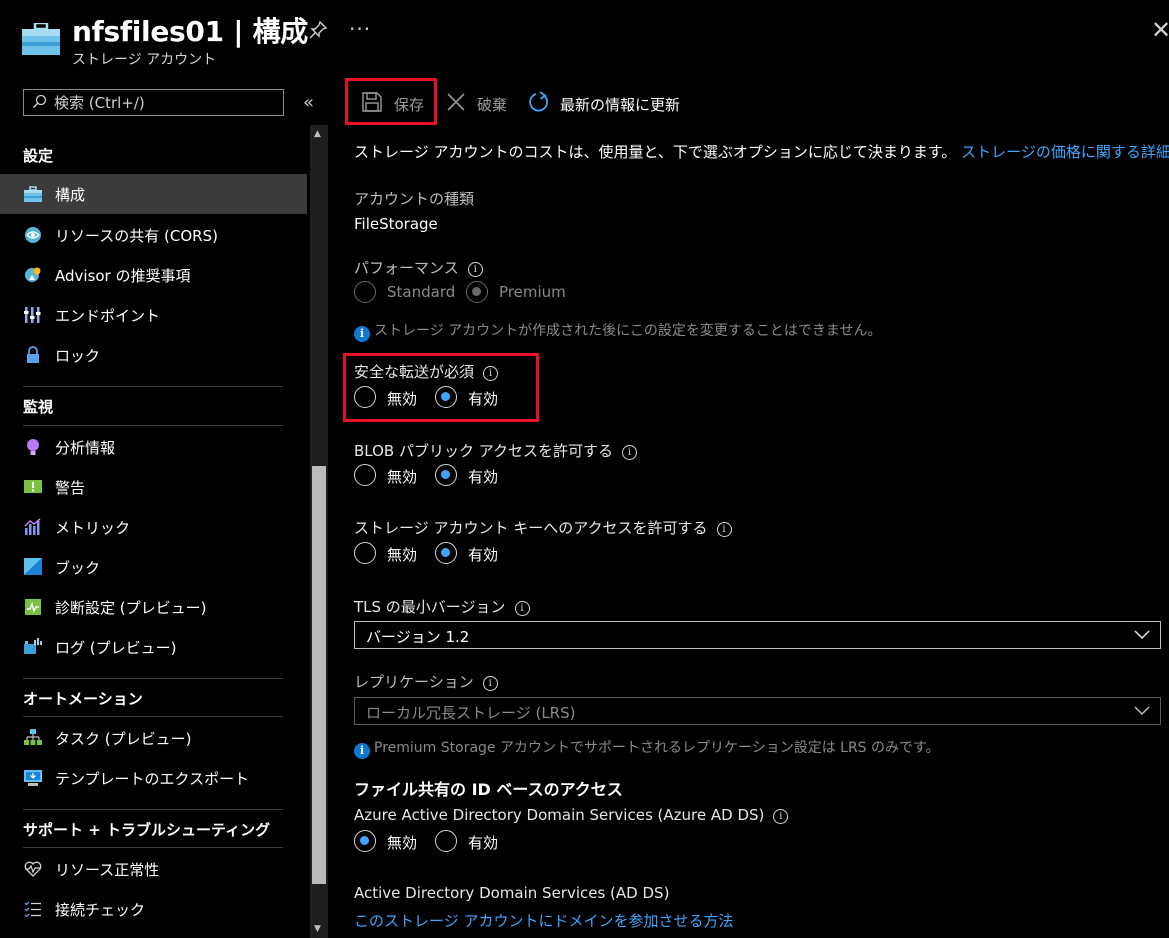  What do you see at coordinates (147, 830) in the screenshot?
I see `section-title-support: サポート + トラブルシューティング` at bounding box center [147, 830].